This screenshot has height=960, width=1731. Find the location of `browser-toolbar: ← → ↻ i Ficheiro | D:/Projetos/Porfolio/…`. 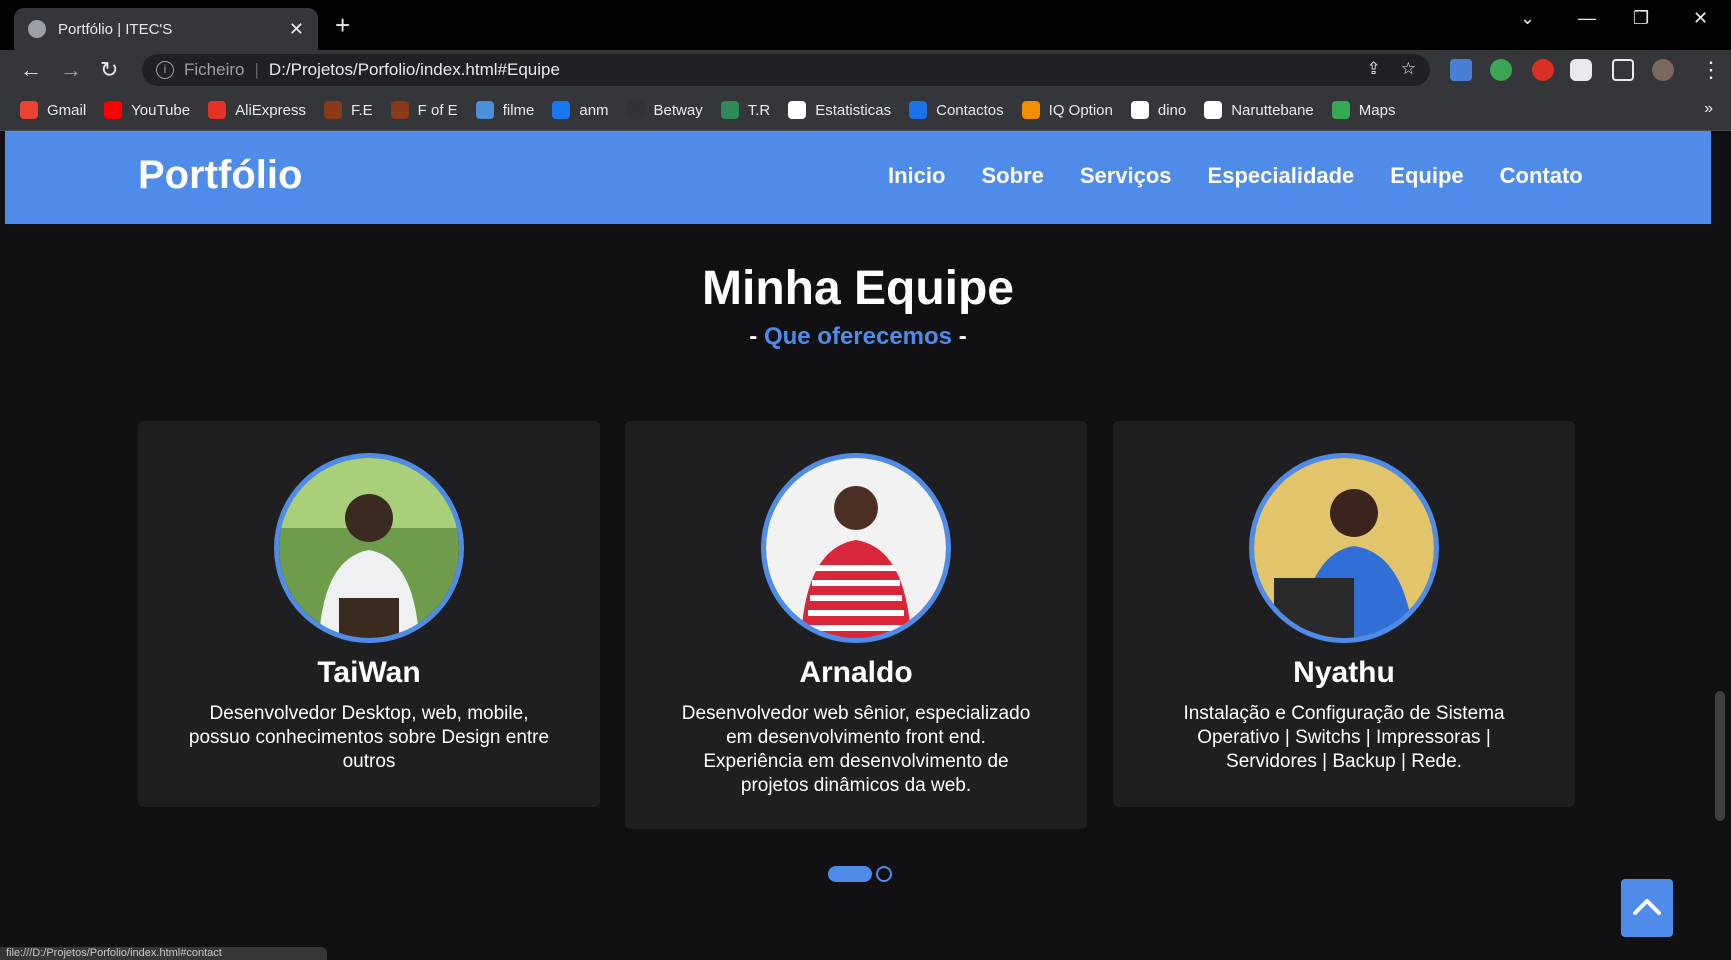

browser-toolbar: ← → ↻ i Ficheiro | D:/Projetos/Porfolio/… is located at coordinates (865, 70).